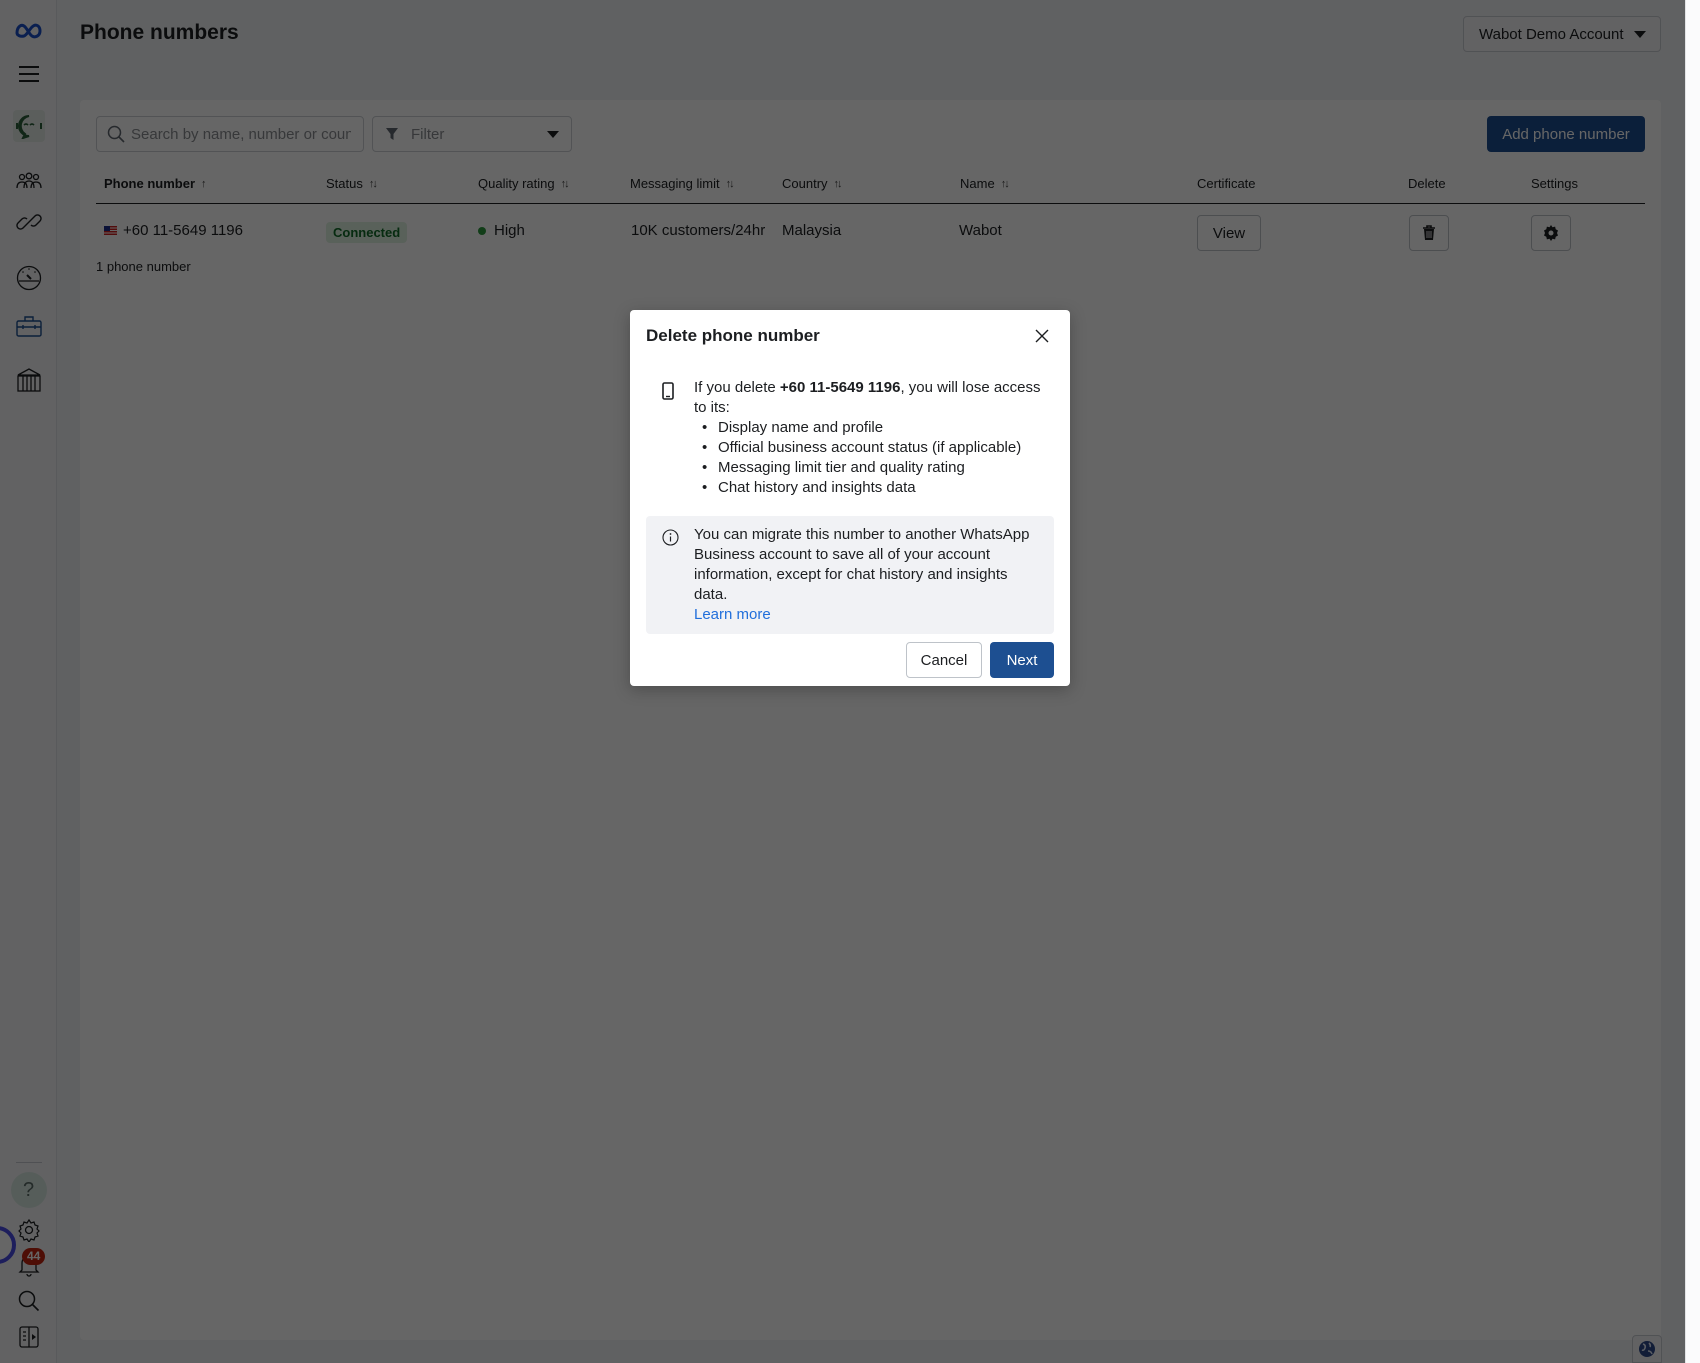 This screenshot has width=1700, height=1363. What do you see at coordinates (733, 335) in the screenshot?
I see `dialog-title: Delete phone number` at bounding box center [733, 335].